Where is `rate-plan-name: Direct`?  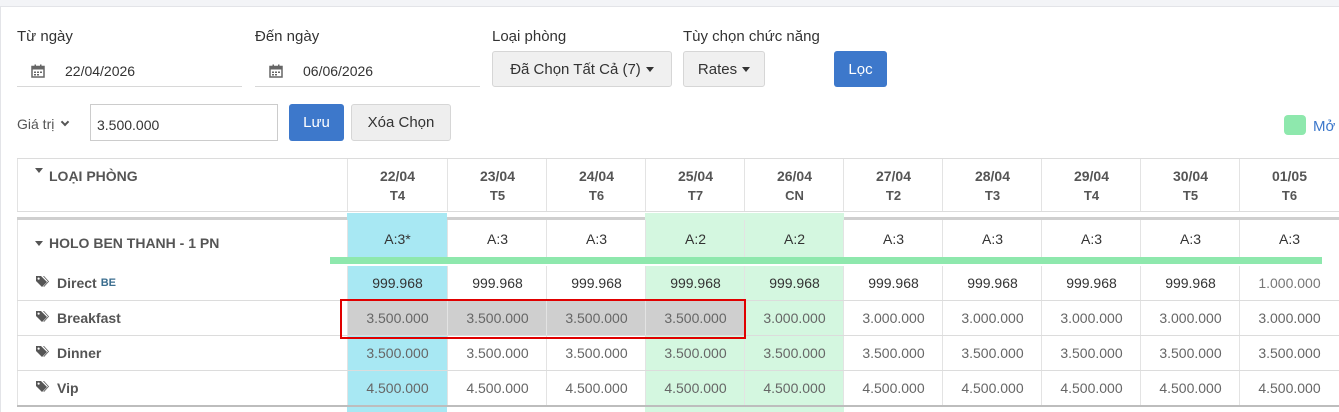
rate-plan-name: Direct is located at coordinates (77, 283).